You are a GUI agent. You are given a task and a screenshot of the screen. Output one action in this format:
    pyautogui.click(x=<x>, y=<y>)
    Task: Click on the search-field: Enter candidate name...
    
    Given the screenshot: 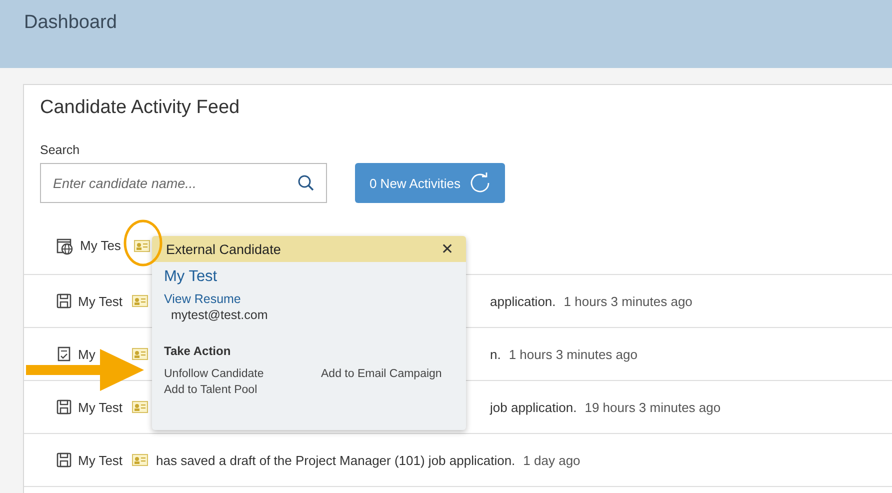 What is the action you would take?
    pyautogui.click(x=183, y=183)
    